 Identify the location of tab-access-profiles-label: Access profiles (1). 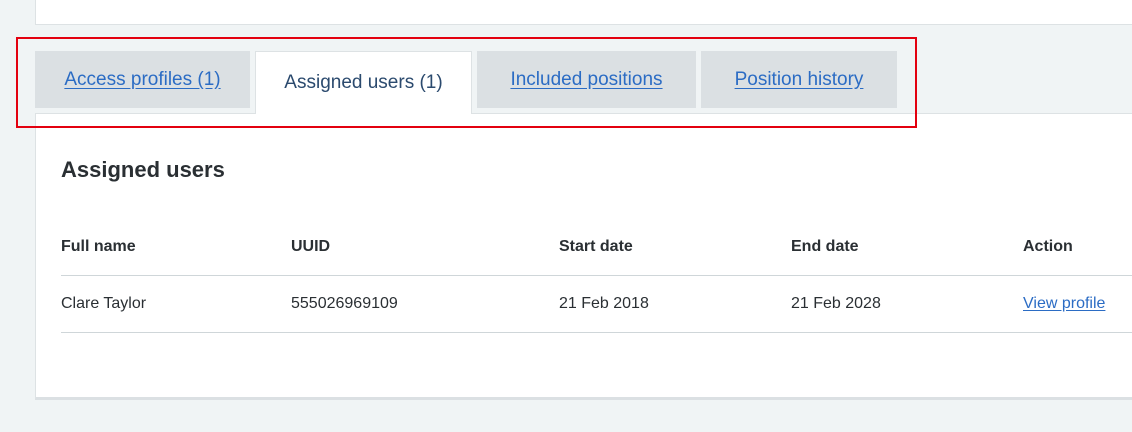
(142, 79).